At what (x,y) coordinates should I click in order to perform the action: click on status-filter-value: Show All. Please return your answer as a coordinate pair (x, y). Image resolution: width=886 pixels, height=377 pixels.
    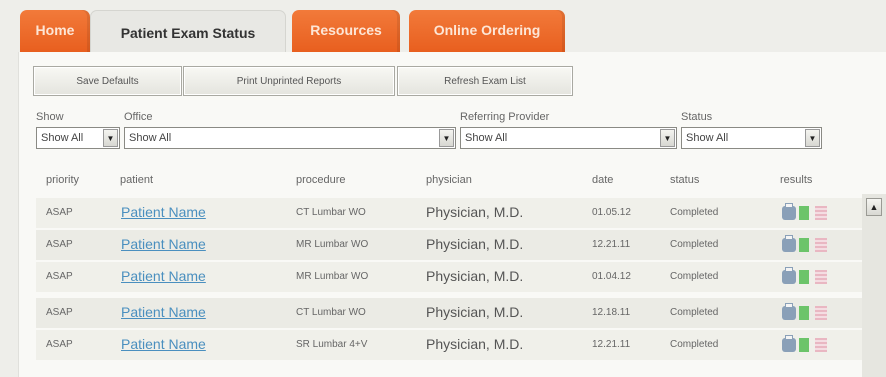
    Looking at the image, I should click on (707, 138).